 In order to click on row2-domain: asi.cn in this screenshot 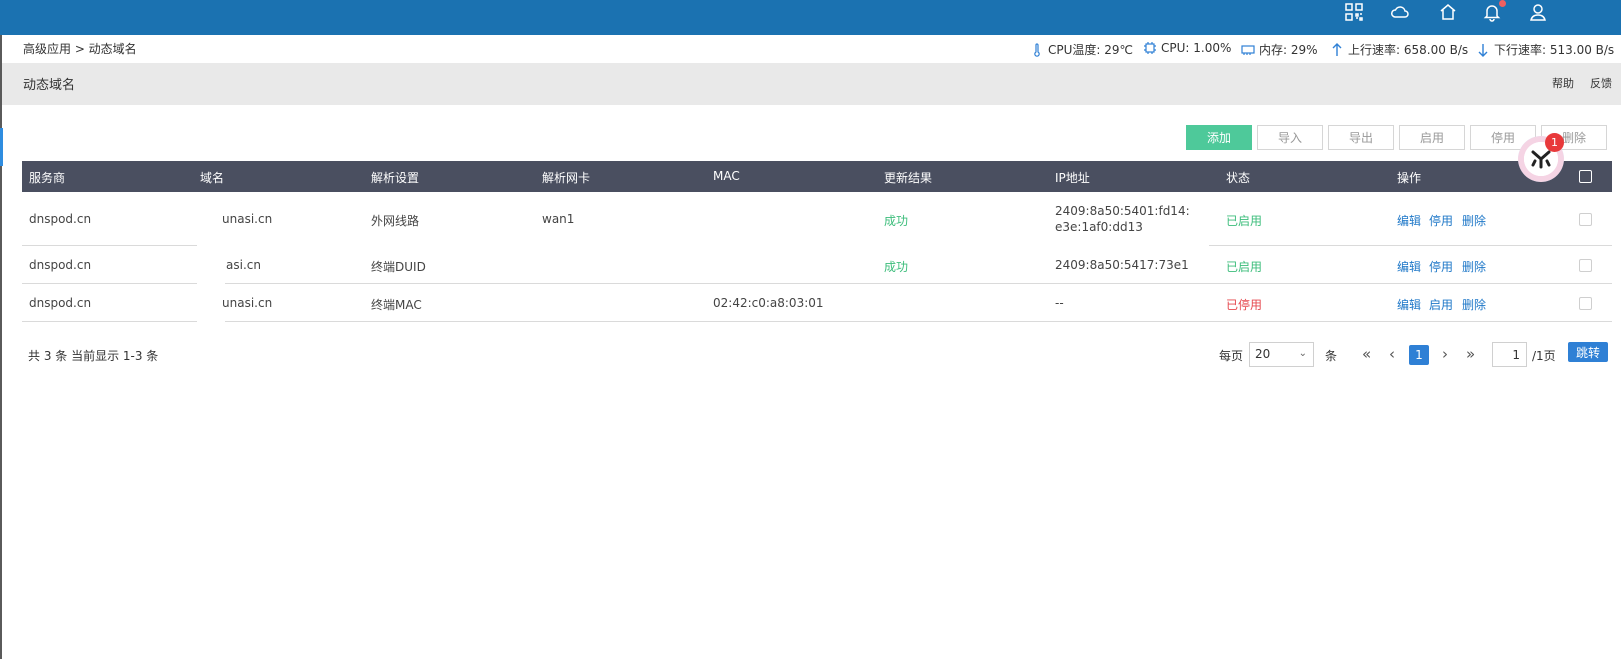, I will do `click(243, 265)`.